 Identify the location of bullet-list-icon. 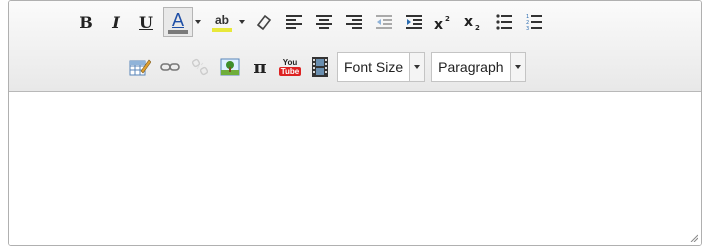
(504, 22).